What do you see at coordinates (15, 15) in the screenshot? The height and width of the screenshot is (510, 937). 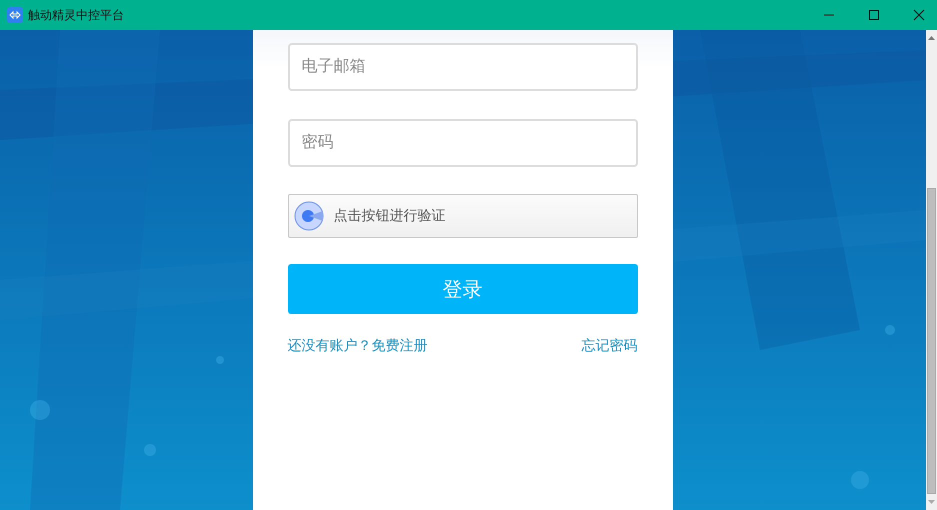 I see `app-logo-icon` at bounding box center [15, 15].